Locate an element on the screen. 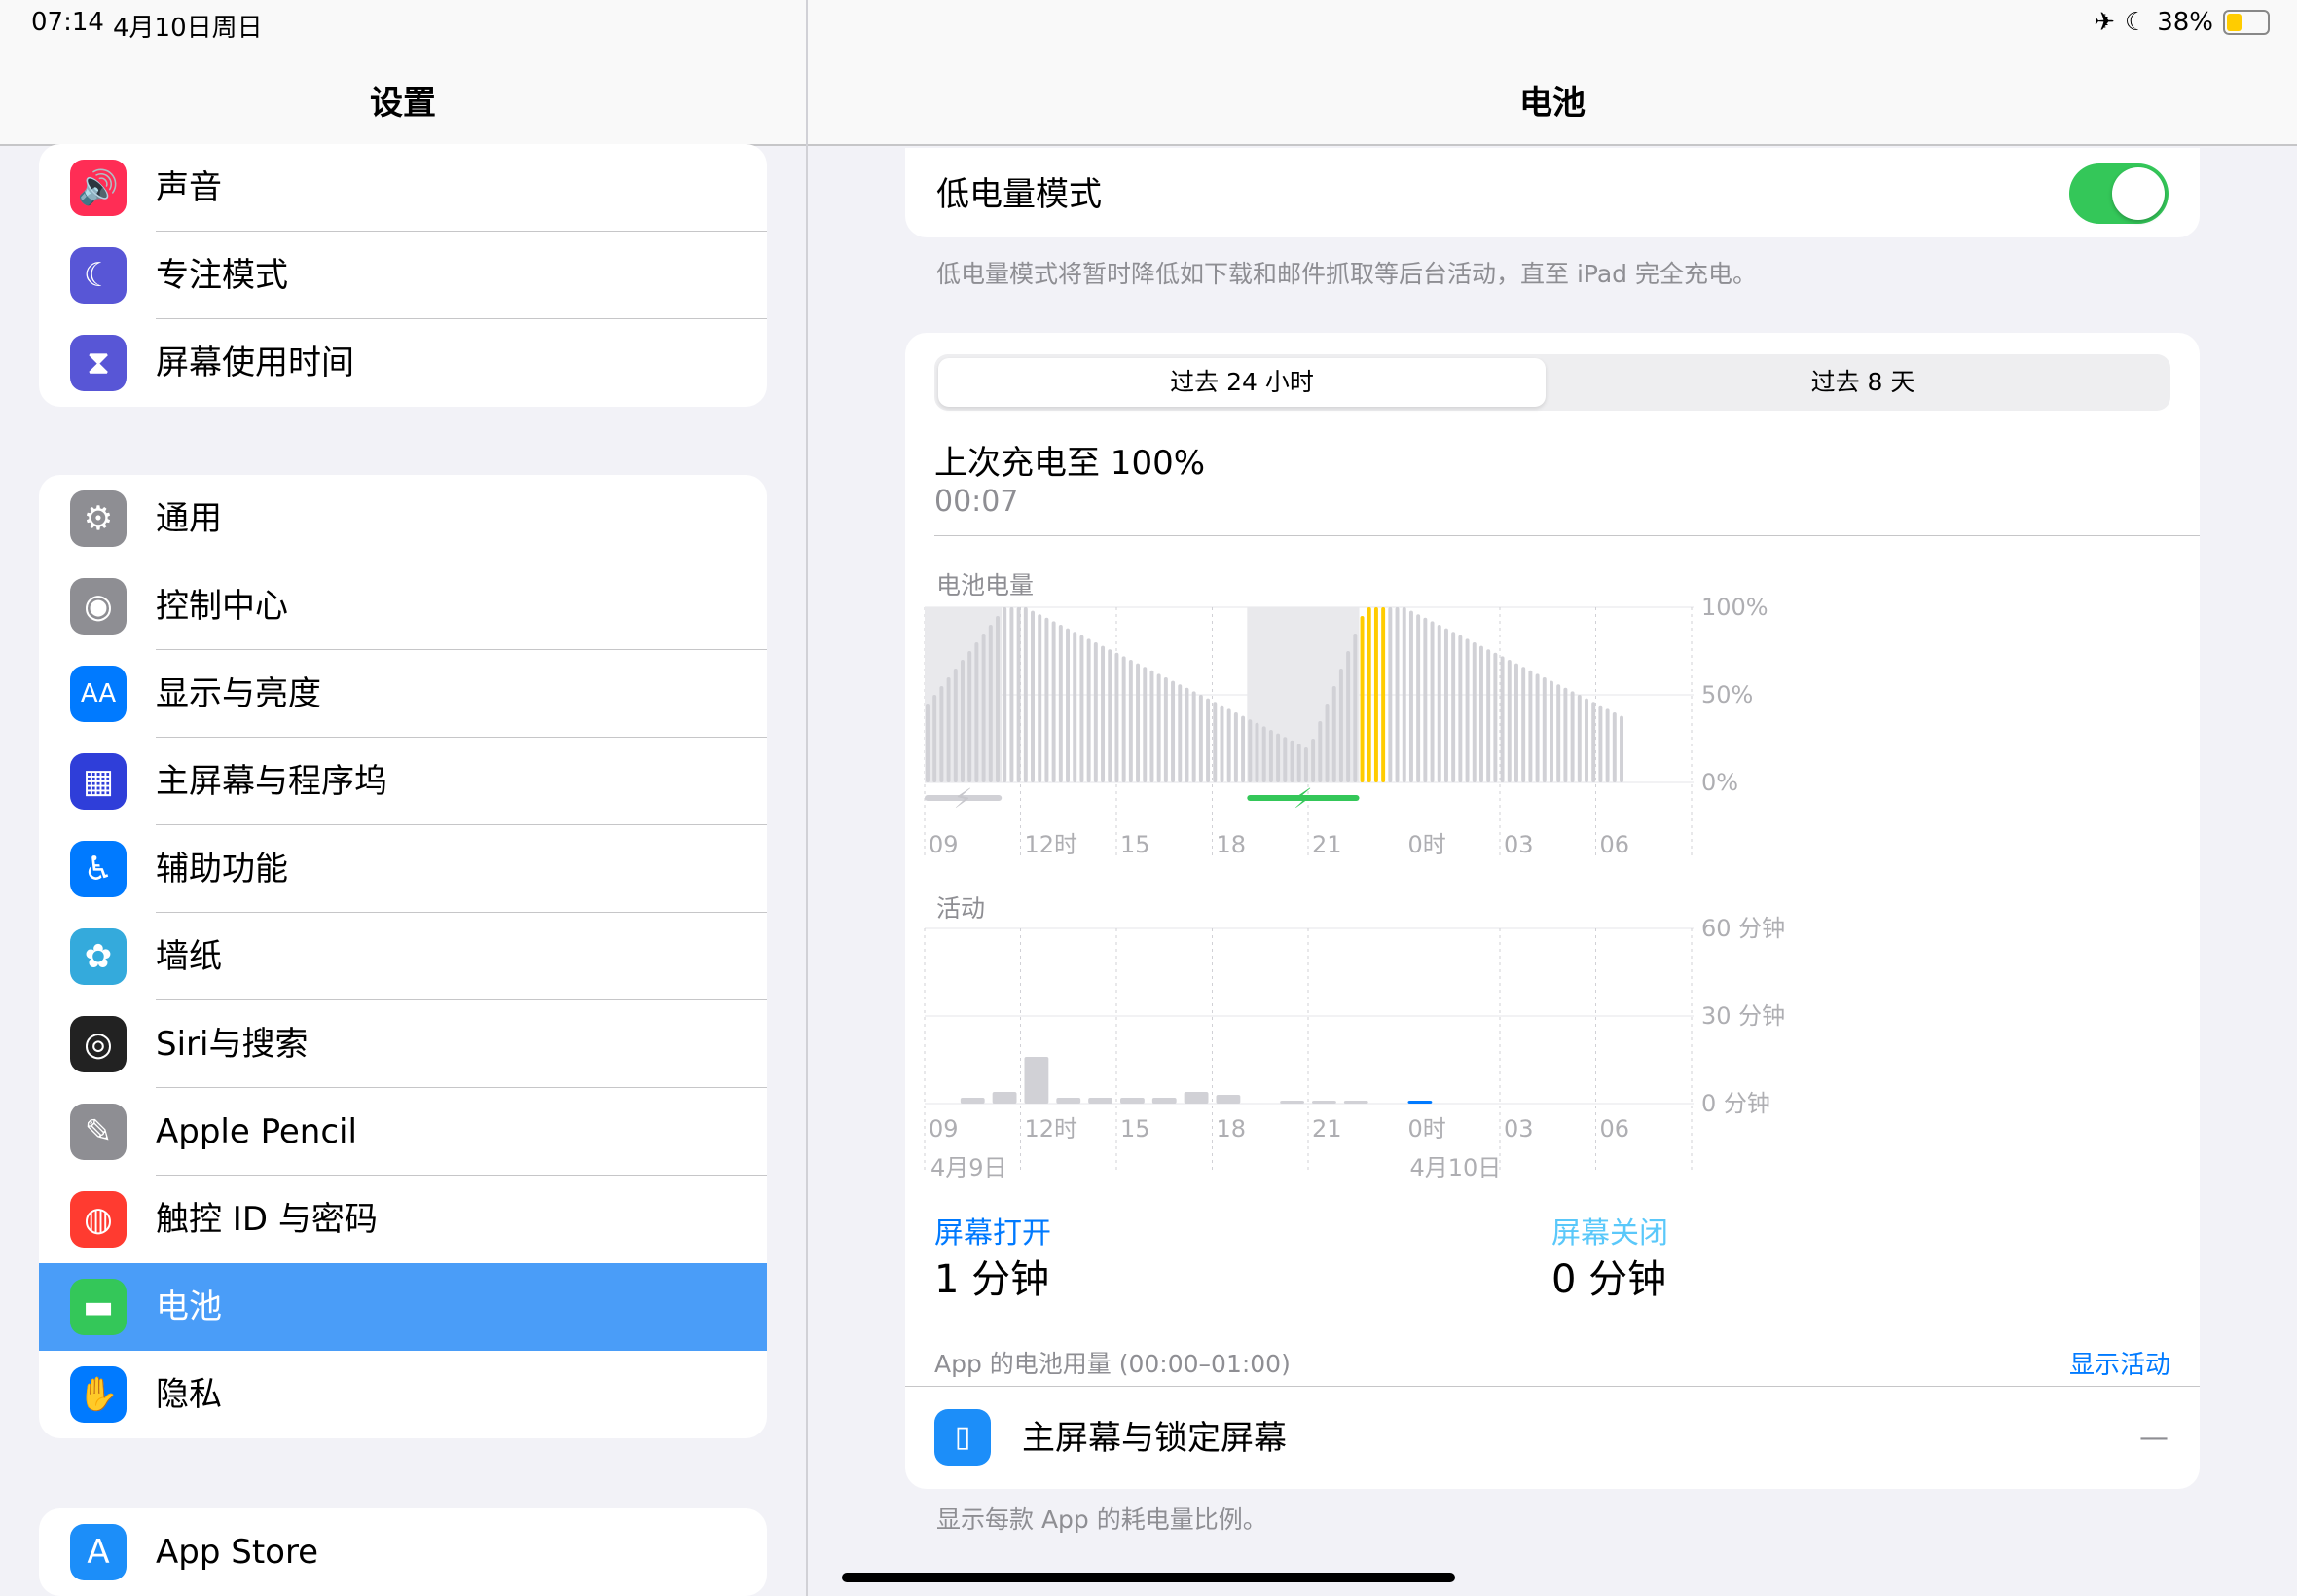 The image size is (2297, 1596). sidebar-item-label: 电池 is located at coordinates (189, 1307).